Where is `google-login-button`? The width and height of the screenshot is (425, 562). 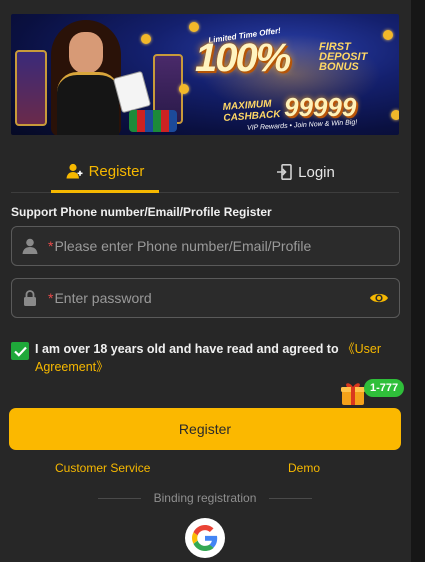
google-login-button is located at coordinates (205, 538).